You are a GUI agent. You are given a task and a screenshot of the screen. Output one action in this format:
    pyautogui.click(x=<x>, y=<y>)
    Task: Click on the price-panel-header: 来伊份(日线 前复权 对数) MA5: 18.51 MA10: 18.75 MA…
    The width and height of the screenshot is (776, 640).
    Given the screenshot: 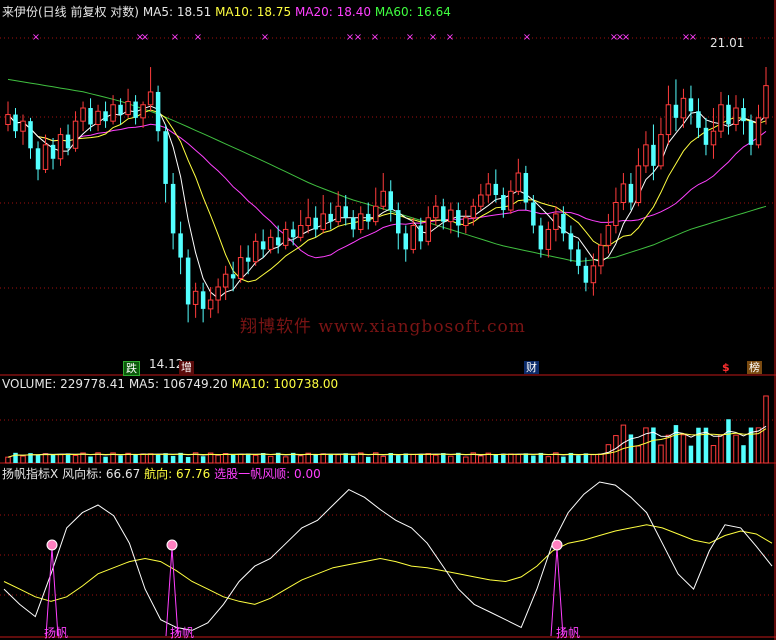 What is the action you would take?
    pyautogui.click(x=226, y=12)
    